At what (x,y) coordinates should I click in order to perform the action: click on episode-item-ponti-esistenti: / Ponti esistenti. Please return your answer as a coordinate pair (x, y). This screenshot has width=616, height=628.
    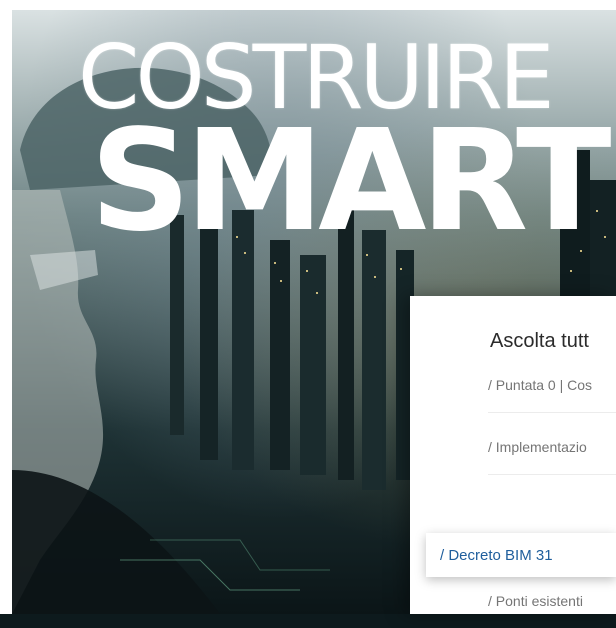
    Looking at the image, I should click on (552, 601).